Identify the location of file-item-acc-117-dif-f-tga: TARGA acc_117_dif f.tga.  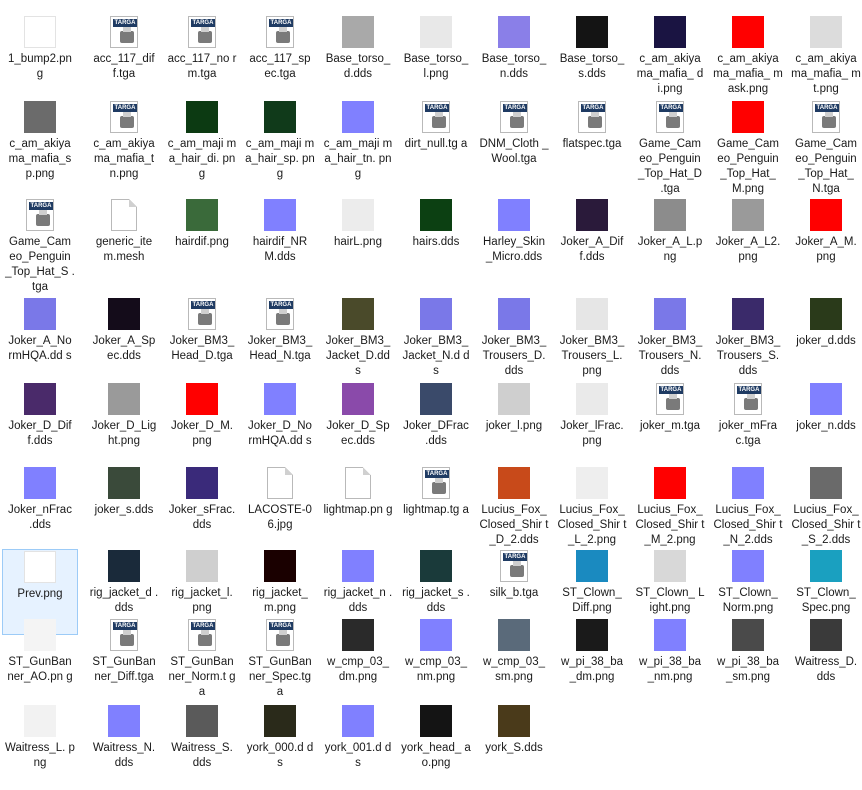
(124, 58).